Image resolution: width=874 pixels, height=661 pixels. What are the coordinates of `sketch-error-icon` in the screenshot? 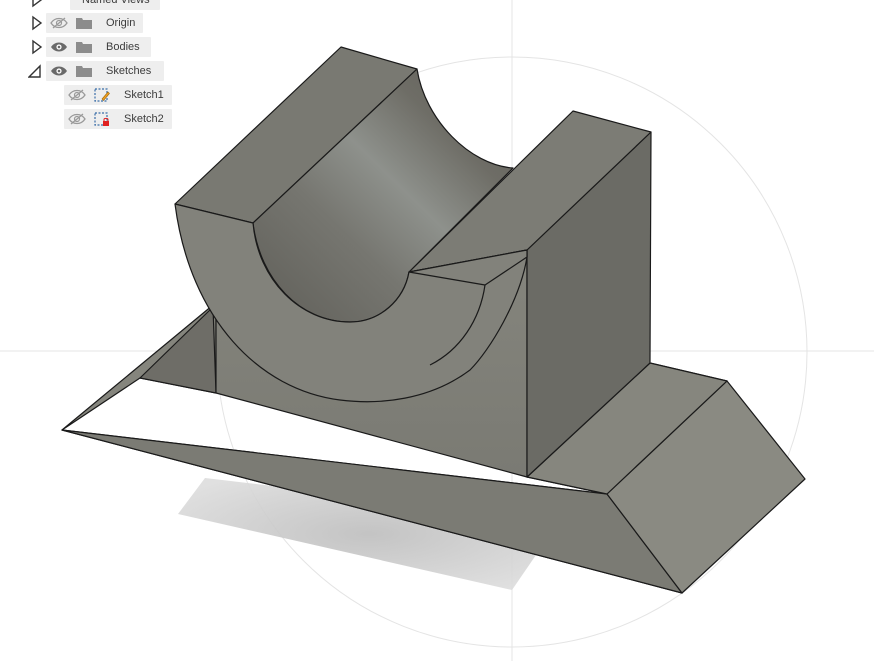 It's located at (101, 119).